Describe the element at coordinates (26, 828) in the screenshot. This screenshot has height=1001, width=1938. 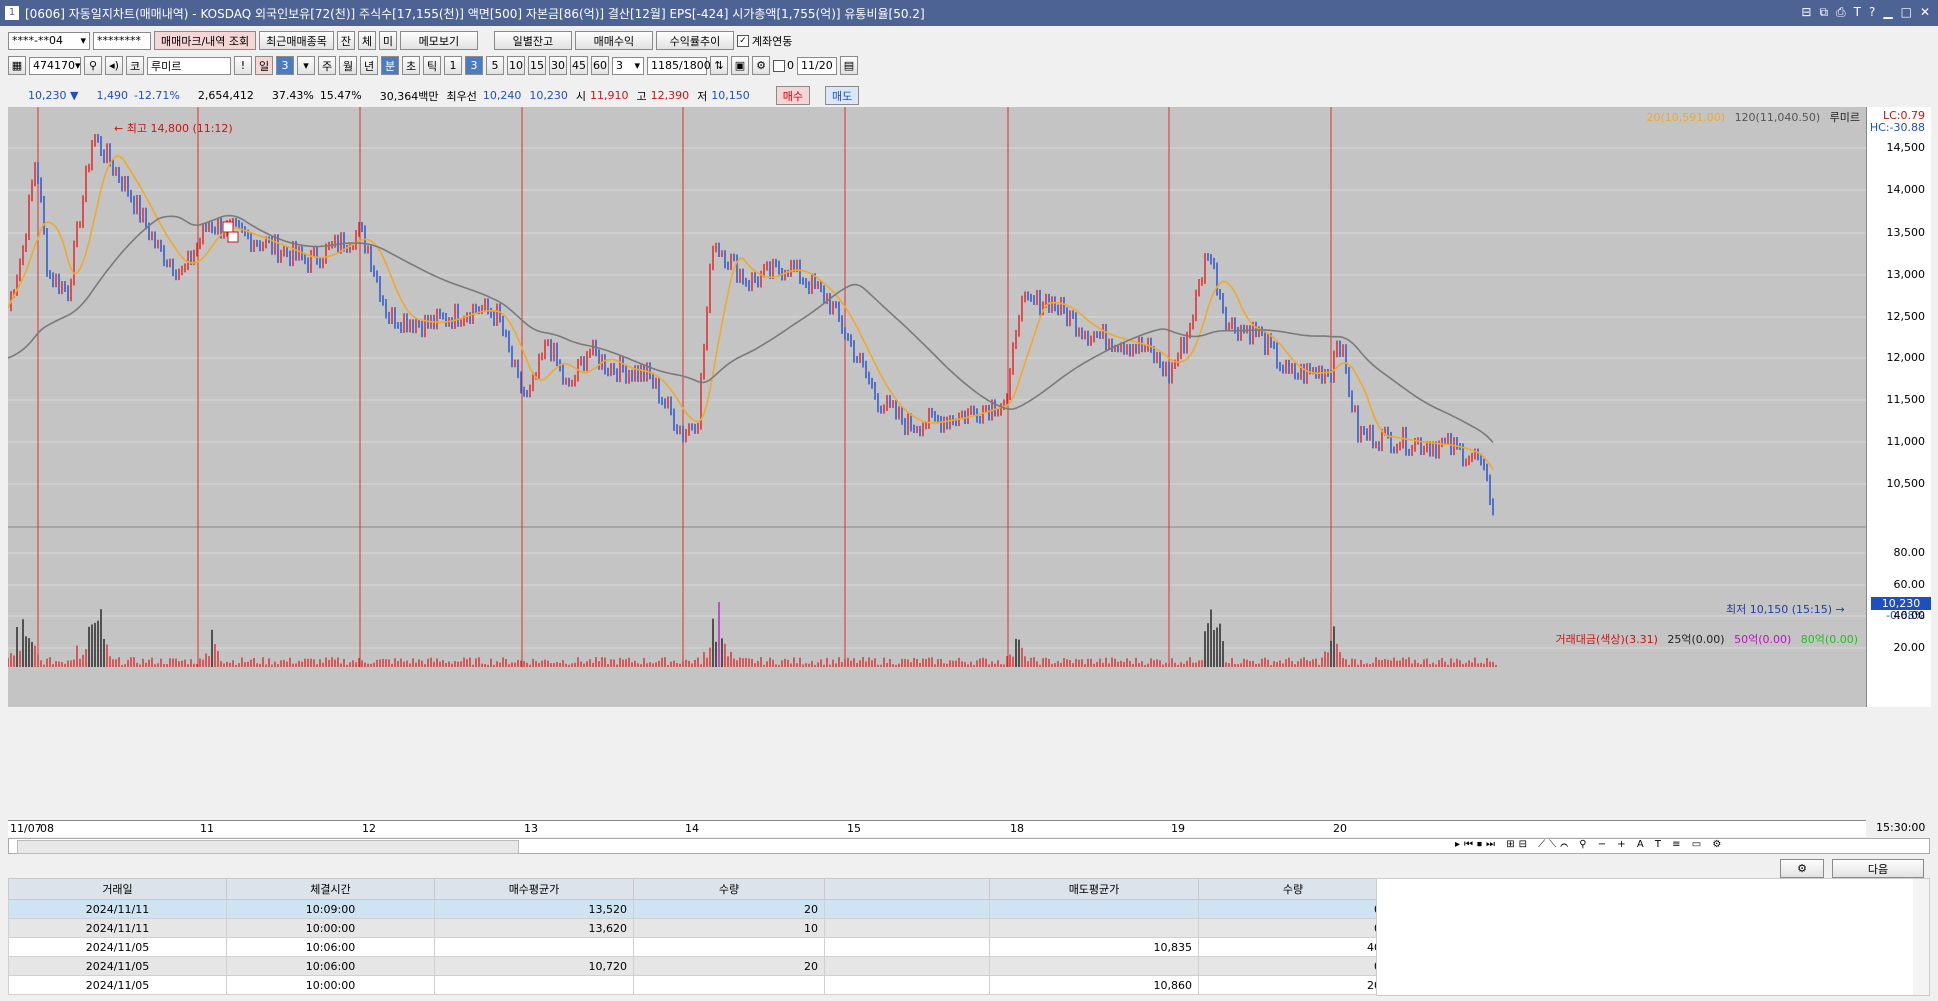
I see `date-tick-label: 11/07` at that location.